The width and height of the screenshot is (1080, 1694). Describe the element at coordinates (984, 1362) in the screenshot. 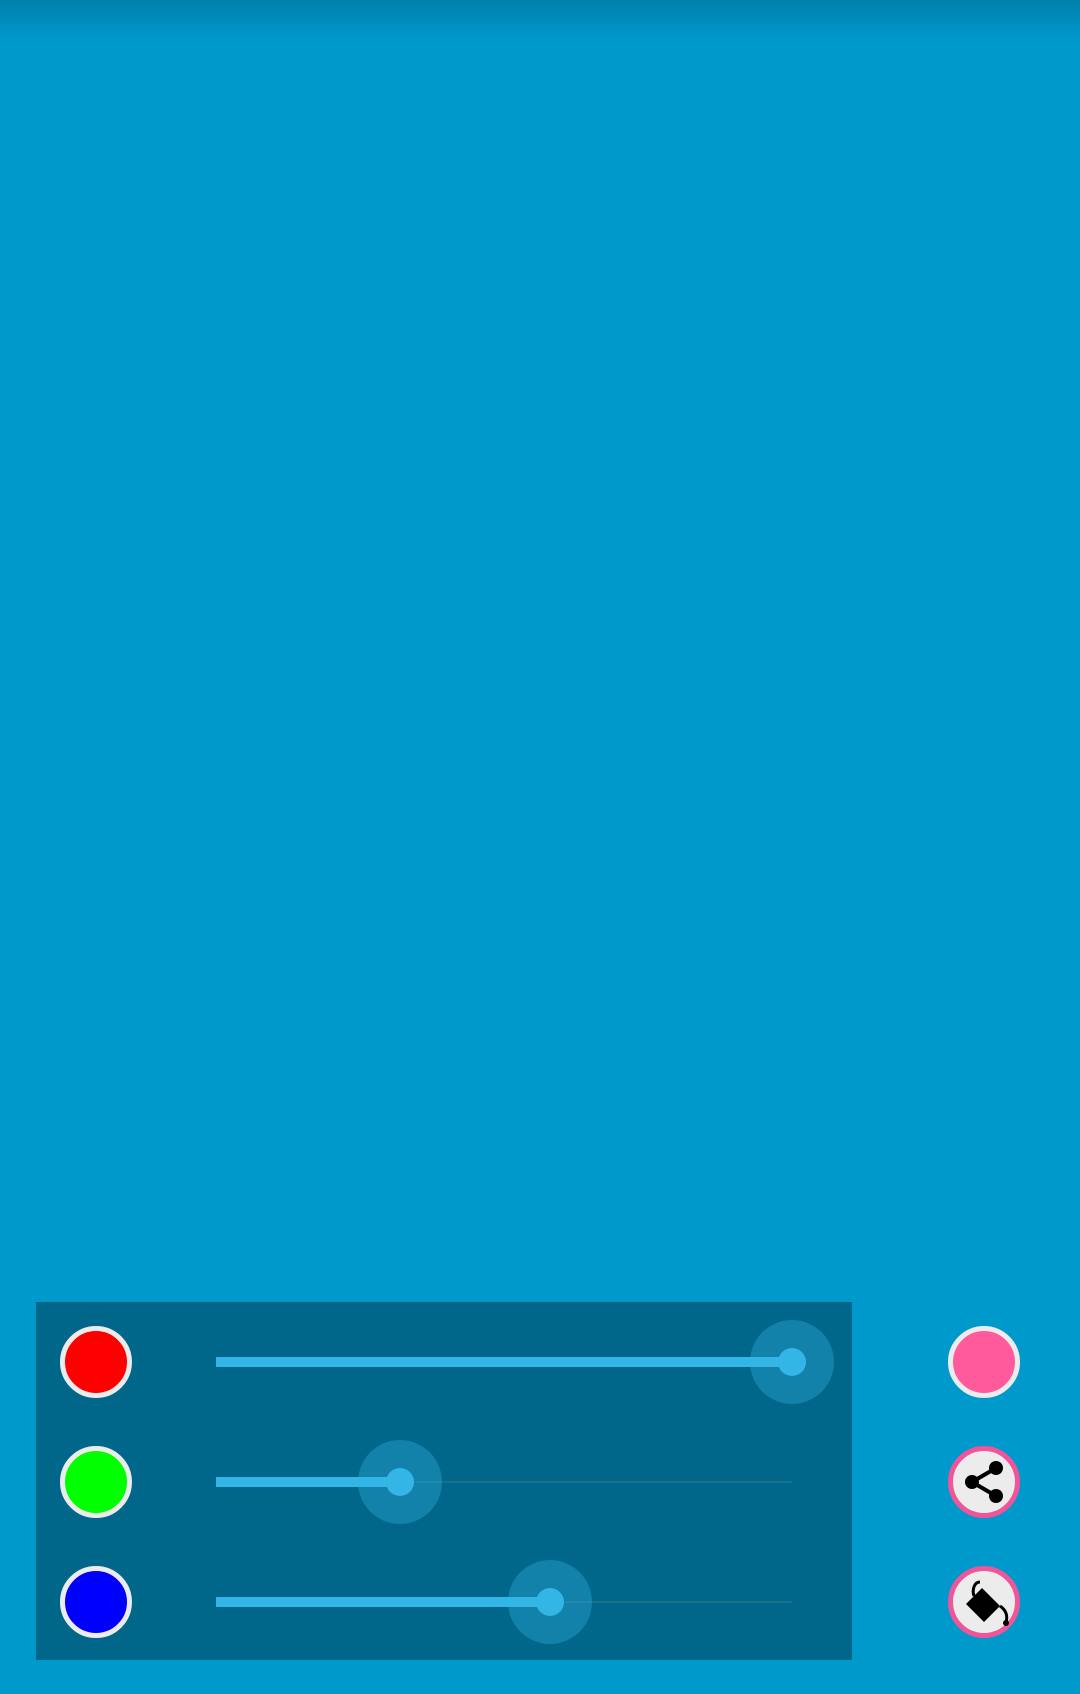

I see `color-preview-button` at that location.